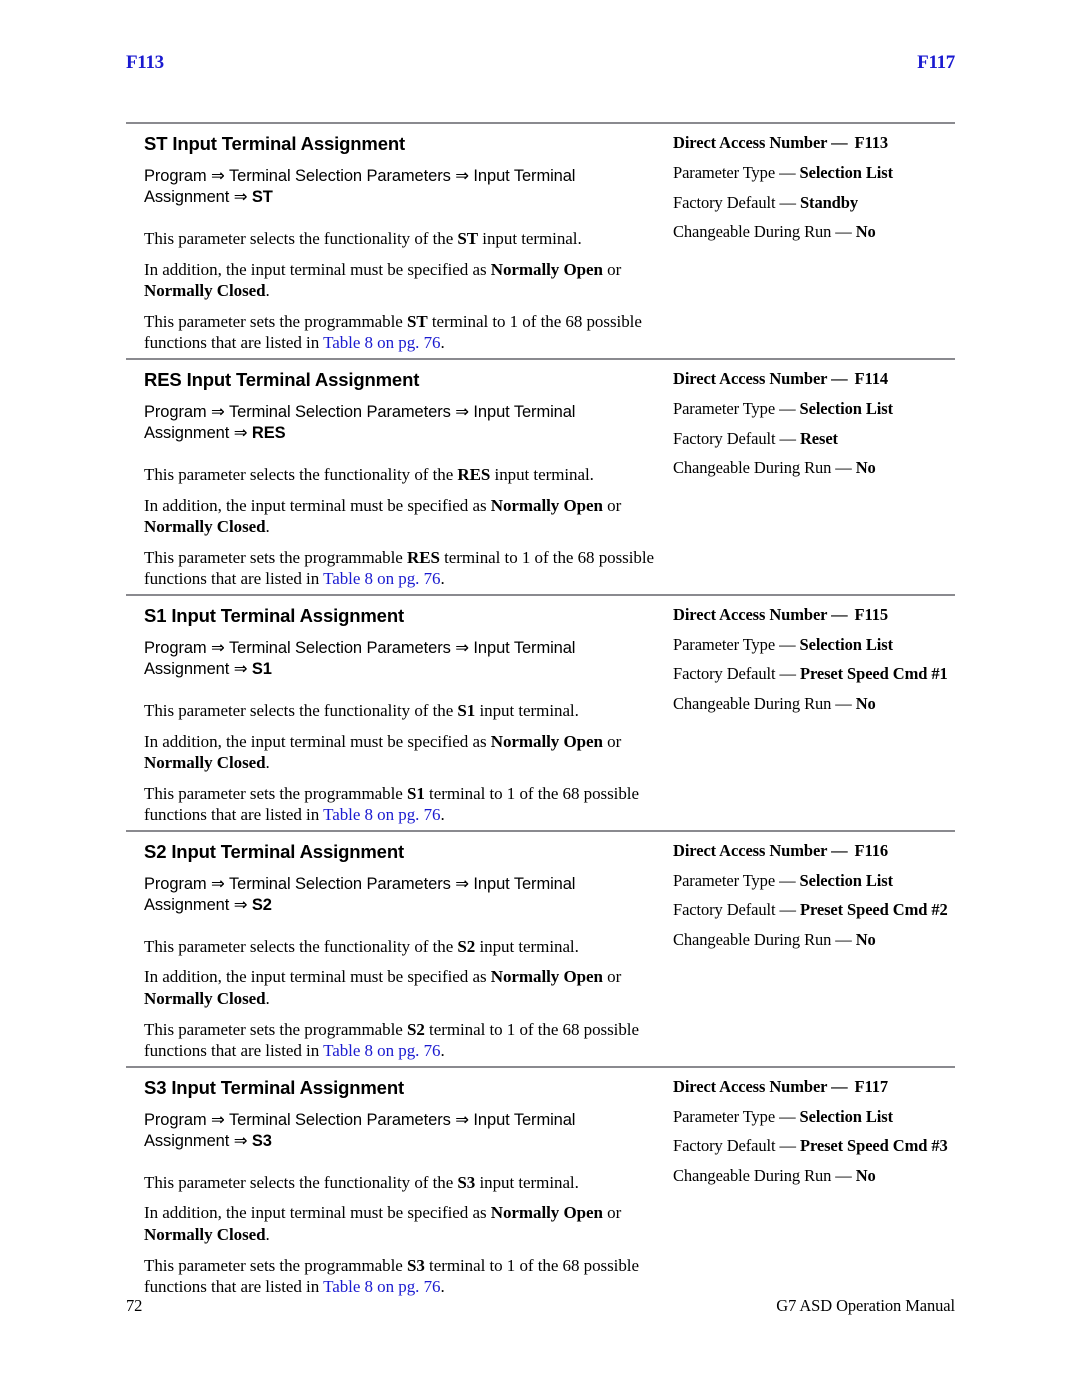 The height and width of the screenshot is (1397, 1080). I want to click on spec-direct-access-number: Direct Access Number — F115, so click(814, 615).